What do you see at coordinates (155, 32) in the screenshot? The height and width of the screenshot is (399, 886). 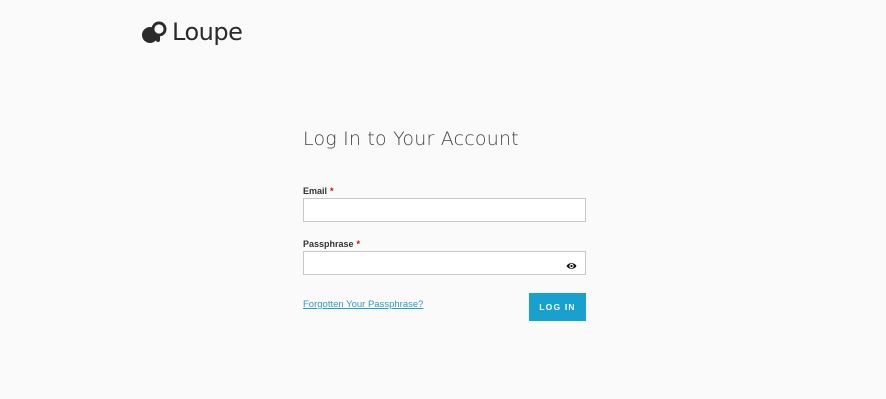 I see `loupe-logo-icon` at bounding box center [155, 32].